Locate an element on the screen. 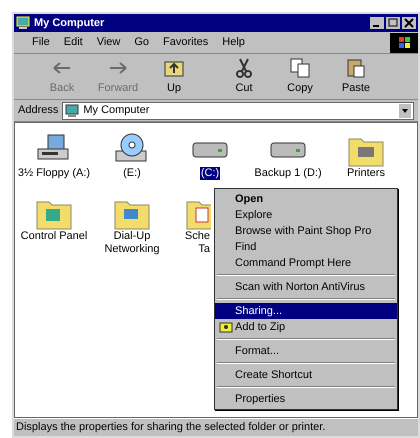 This screenshot has width=420, height=438. menu-item: Properties is located at coordinates (306, 399).